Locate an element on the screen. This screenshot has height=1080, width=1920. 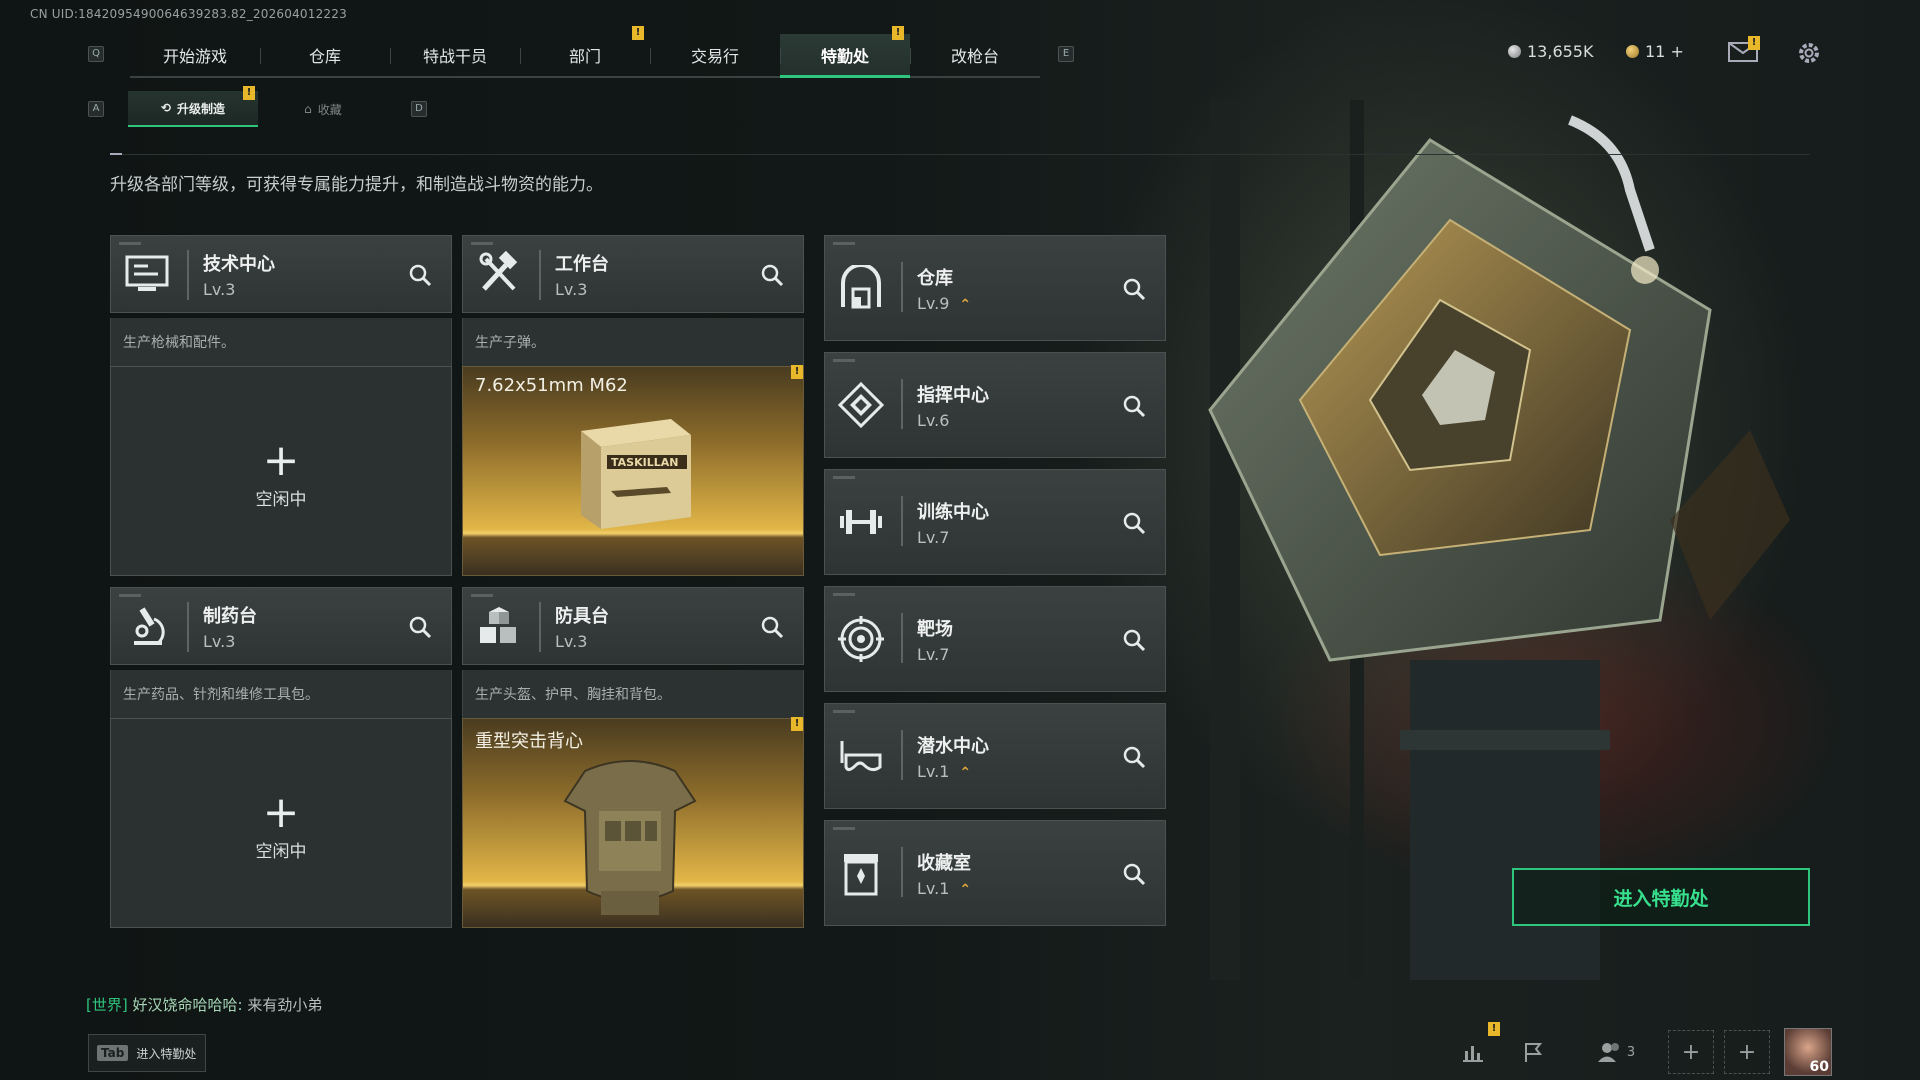
dept-name: 防具台 is located at coordinates (582, 616).